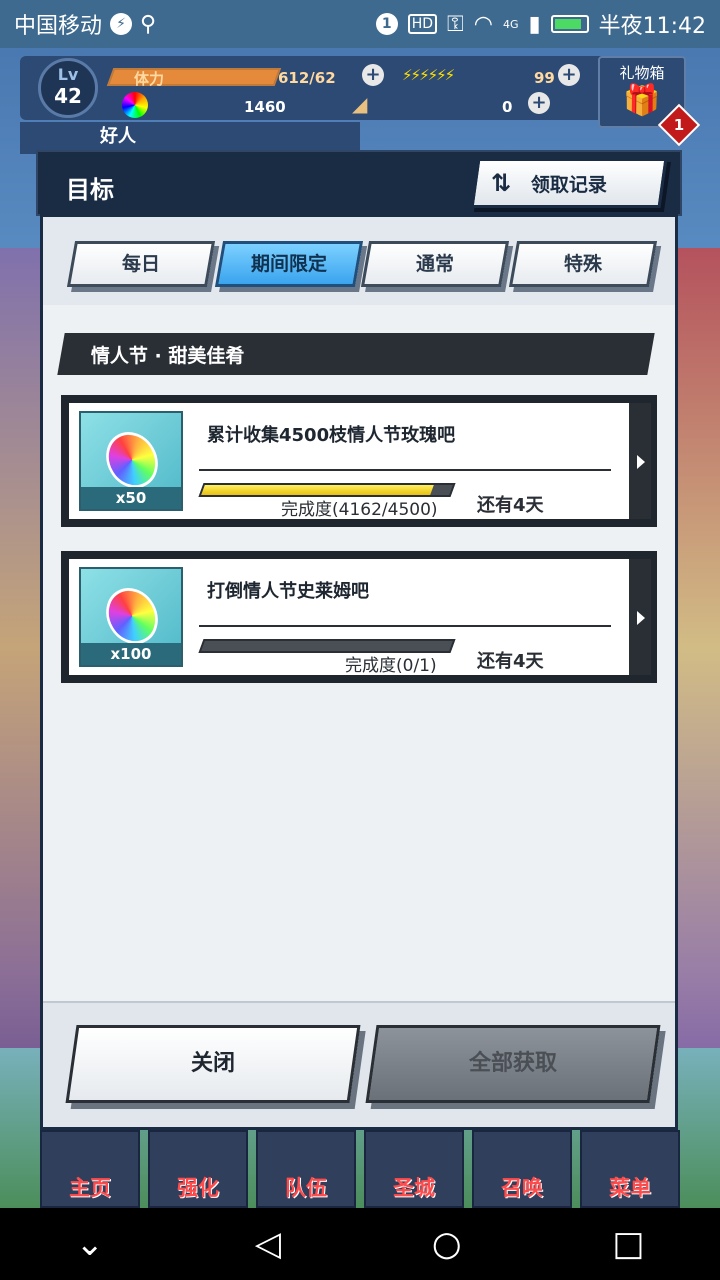 This screenshot has height=1280, width=720. What do you see at coordinates (265, 107) in the screenshot?
I see `gem-value: 1460` at bounding box center [265, 107].